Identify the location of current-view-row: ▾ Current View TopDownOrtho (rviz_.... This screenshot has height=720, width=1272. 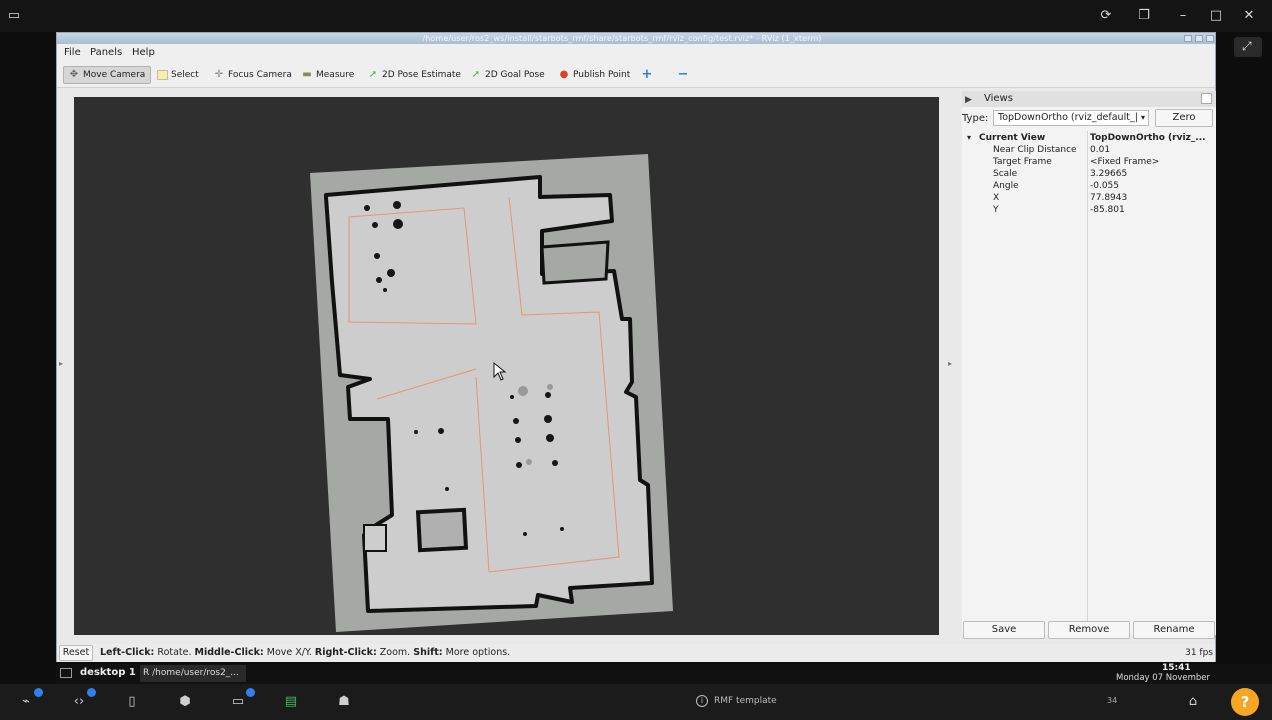
(1089, 138).